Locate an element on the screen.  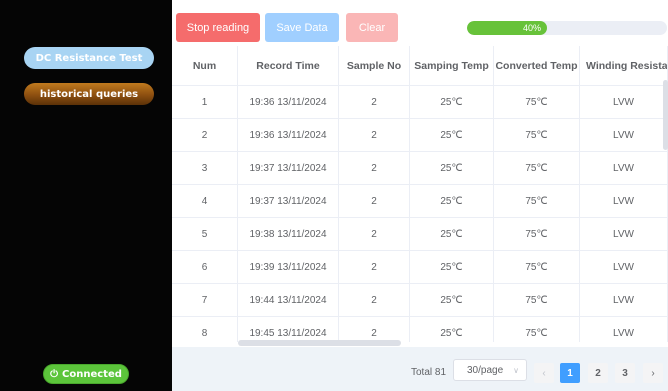
total-count: Total 81 is located at coordinates (429, 372).